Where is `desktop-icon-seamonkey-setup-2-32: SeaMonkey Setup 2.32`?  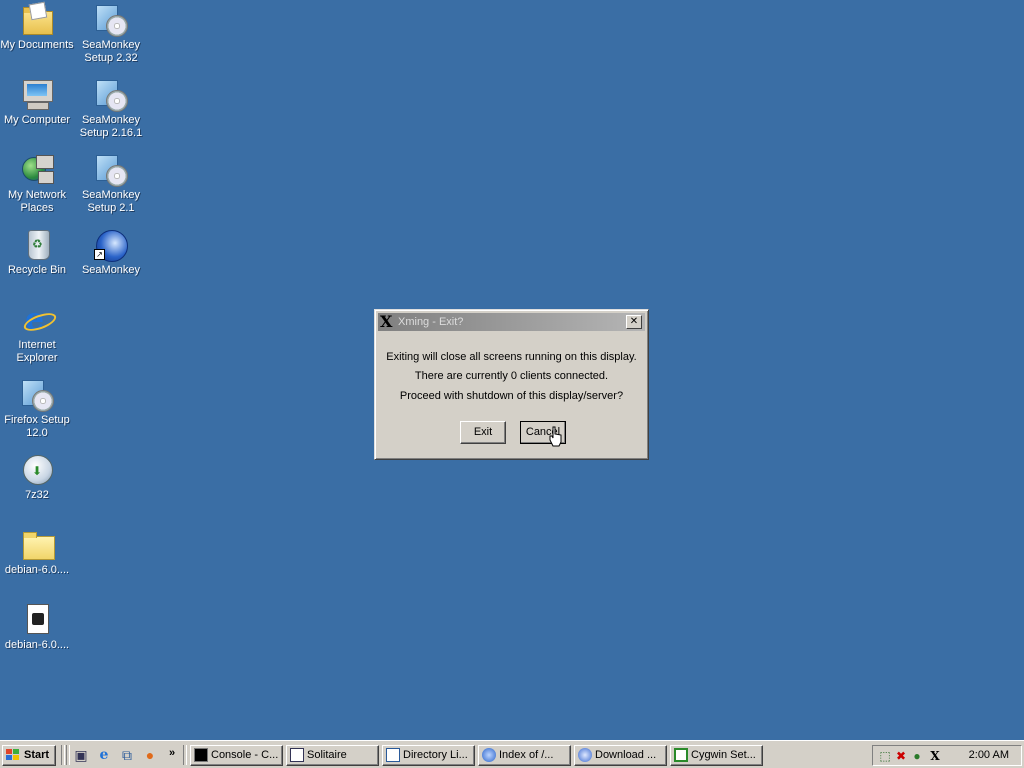 desktop-icon-seamonkey-setup-2-32: SeaMonkey Setup 2.32 is located at coordinates (111, 34).